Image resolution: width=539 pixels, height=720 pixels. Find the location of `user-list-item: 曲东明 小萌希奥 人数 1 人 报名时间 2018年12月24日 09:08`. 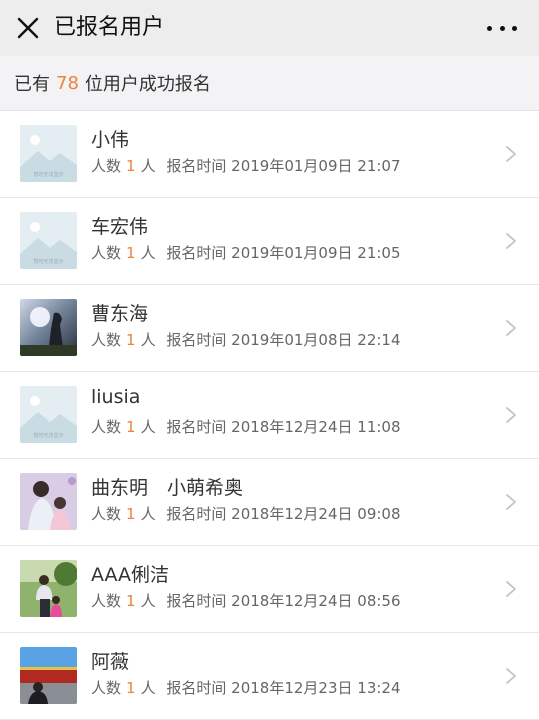

user-list-item: 曲东明 小萌希奥 人数 1 人 报名时间 2018年12月24日 09:08 is located at coordinates (269, 502).